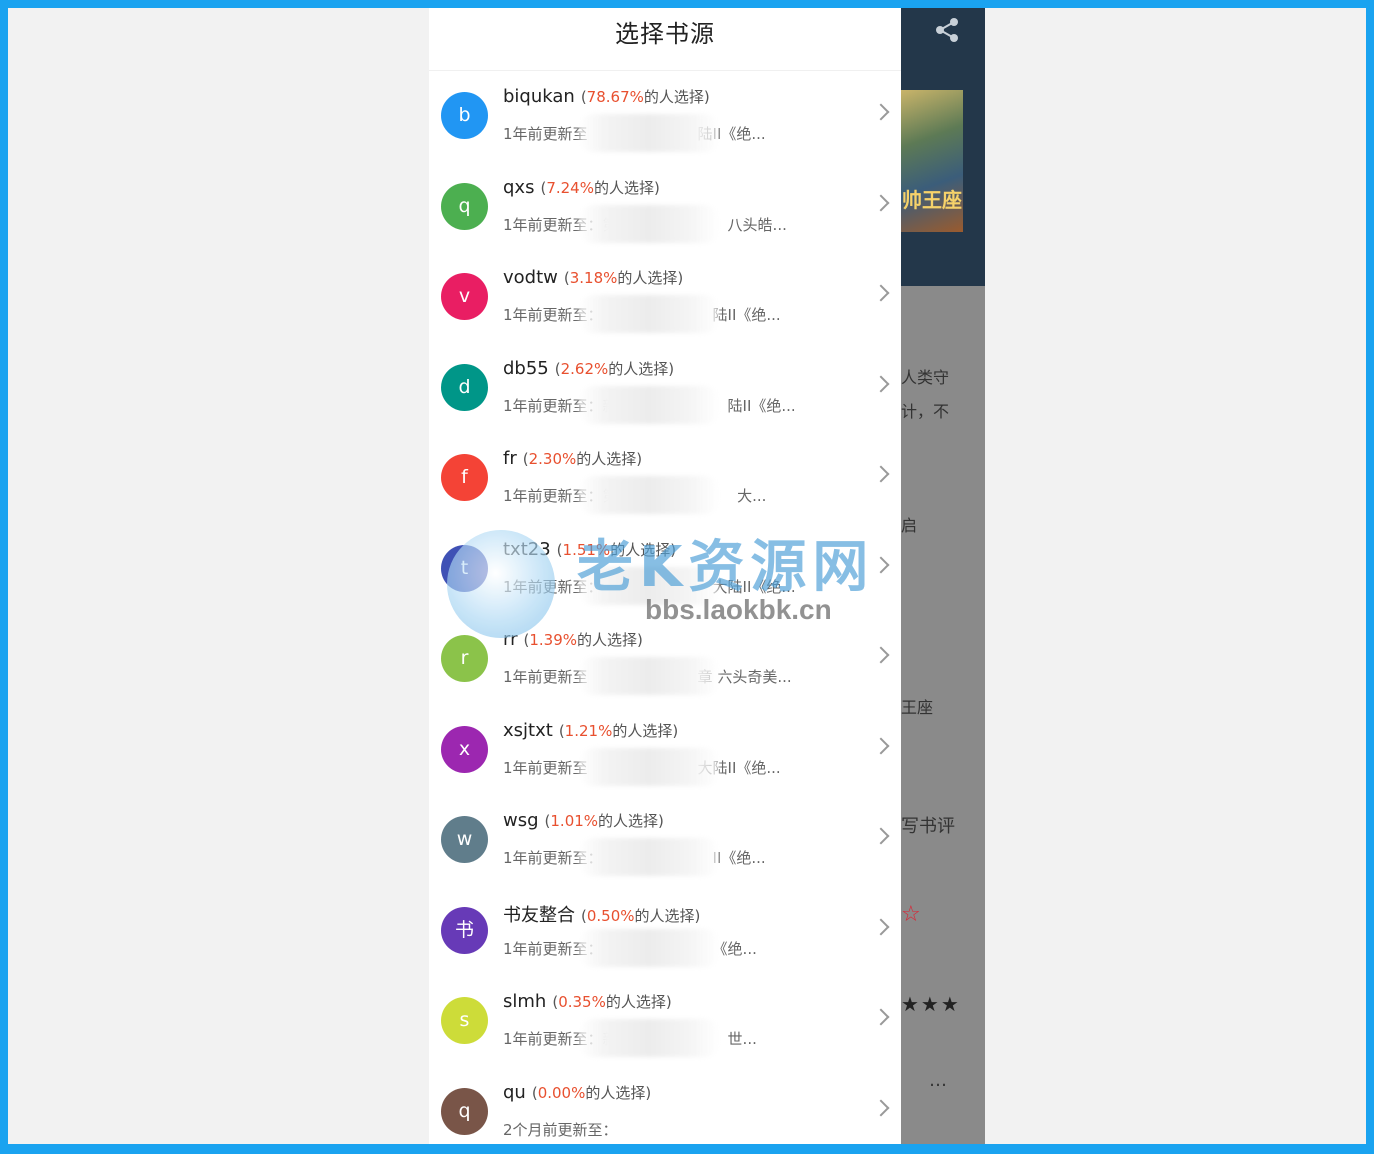 This screenshot has width=1374, height=1154. Describe the element at coordinates (552, 459) in the screenshot. I see `source-percent: 2.30%` at that location.